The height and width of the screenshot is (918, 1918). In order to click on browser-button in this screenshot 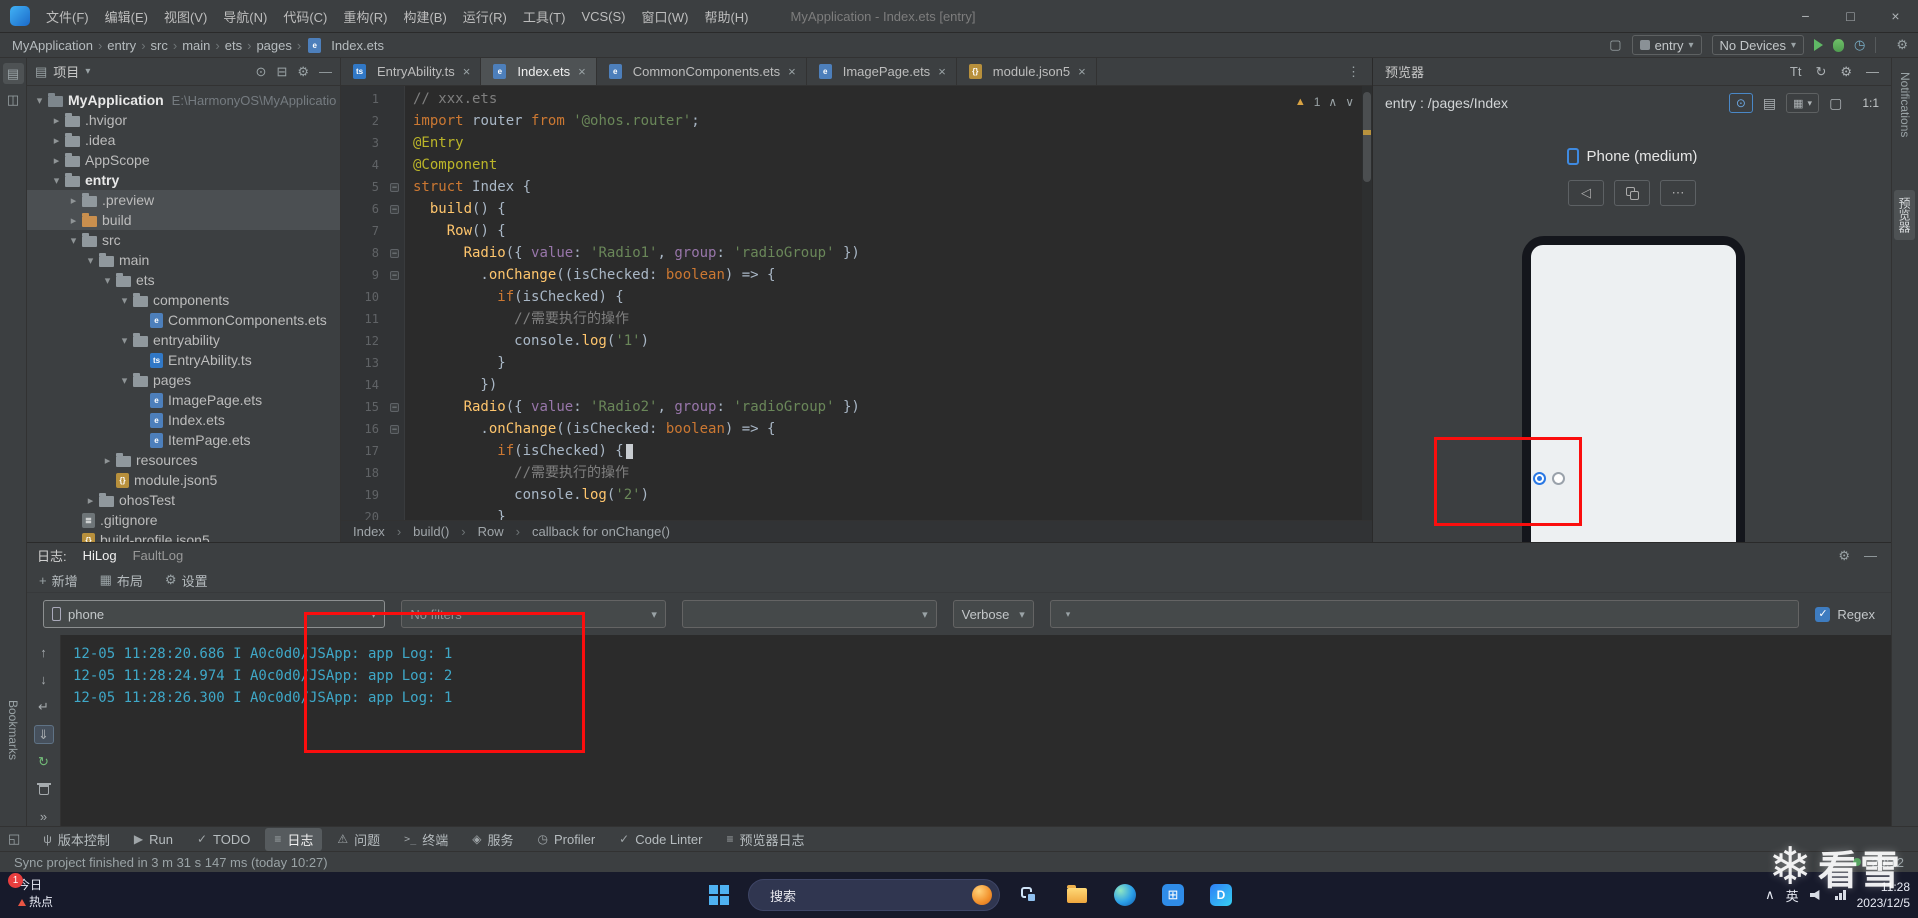, I will do `click(1125, 895)`.